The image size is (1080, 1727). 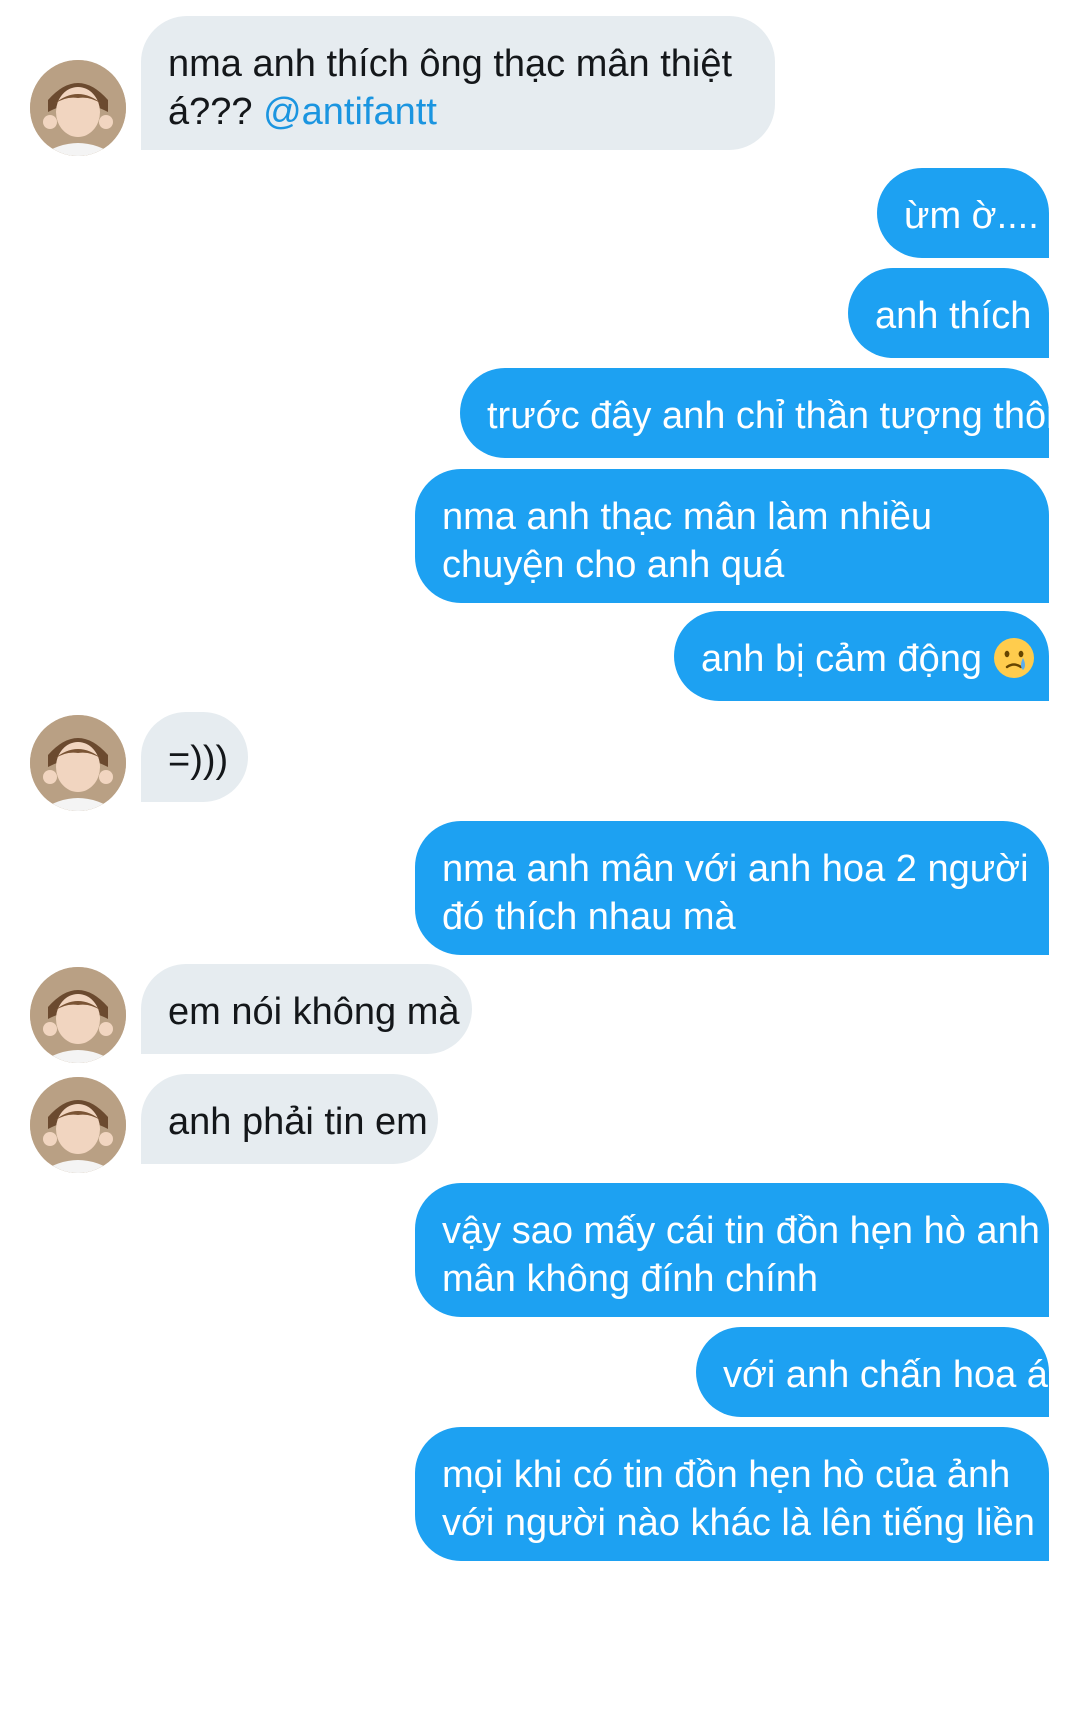 What do you see at coordinates (613, 565) in the screenshot?
I see `message-text: chuyện cho anh quá` at bounding box center [613, 565].